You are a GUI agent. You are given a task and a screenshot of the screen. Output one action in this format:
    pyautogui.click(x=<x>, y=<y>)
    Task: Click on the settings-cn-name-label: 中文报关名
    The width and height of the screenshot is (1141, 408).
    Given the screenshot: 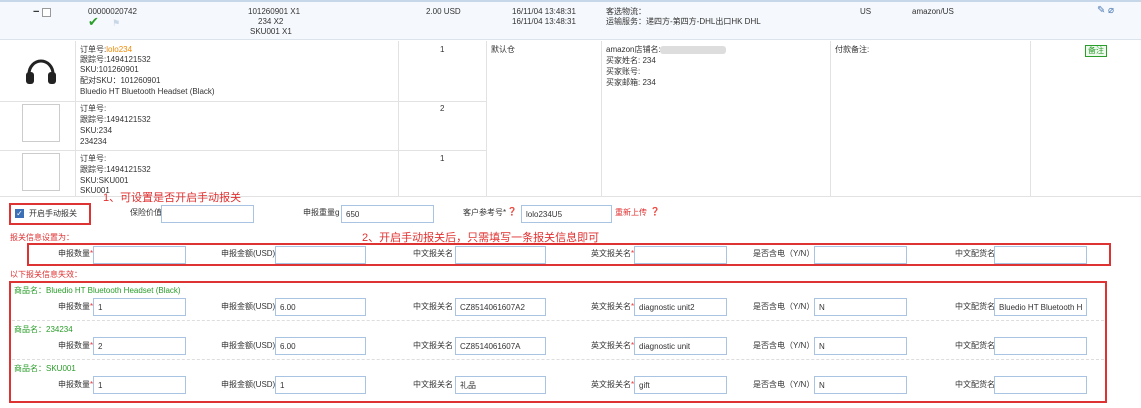 What is the action you would take?
    pyautogui.click(x=433, y=253)
    